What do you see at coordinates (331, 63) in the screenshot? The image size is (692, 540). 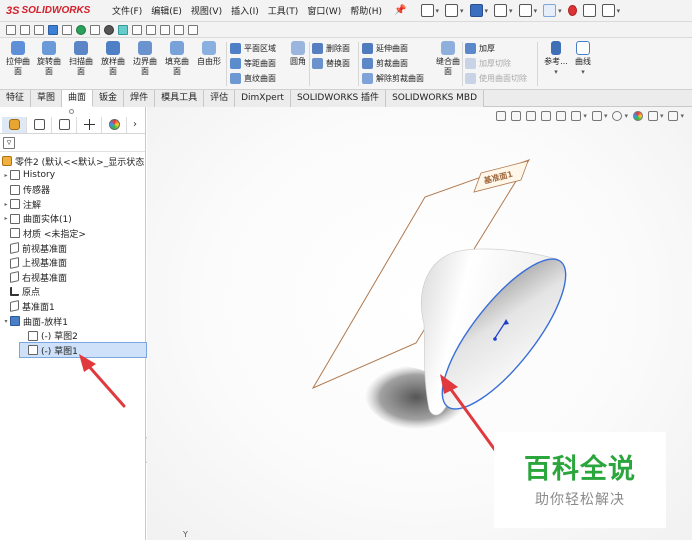 I see `replace-face-button: 替换面` at bounding box center [331, 63].